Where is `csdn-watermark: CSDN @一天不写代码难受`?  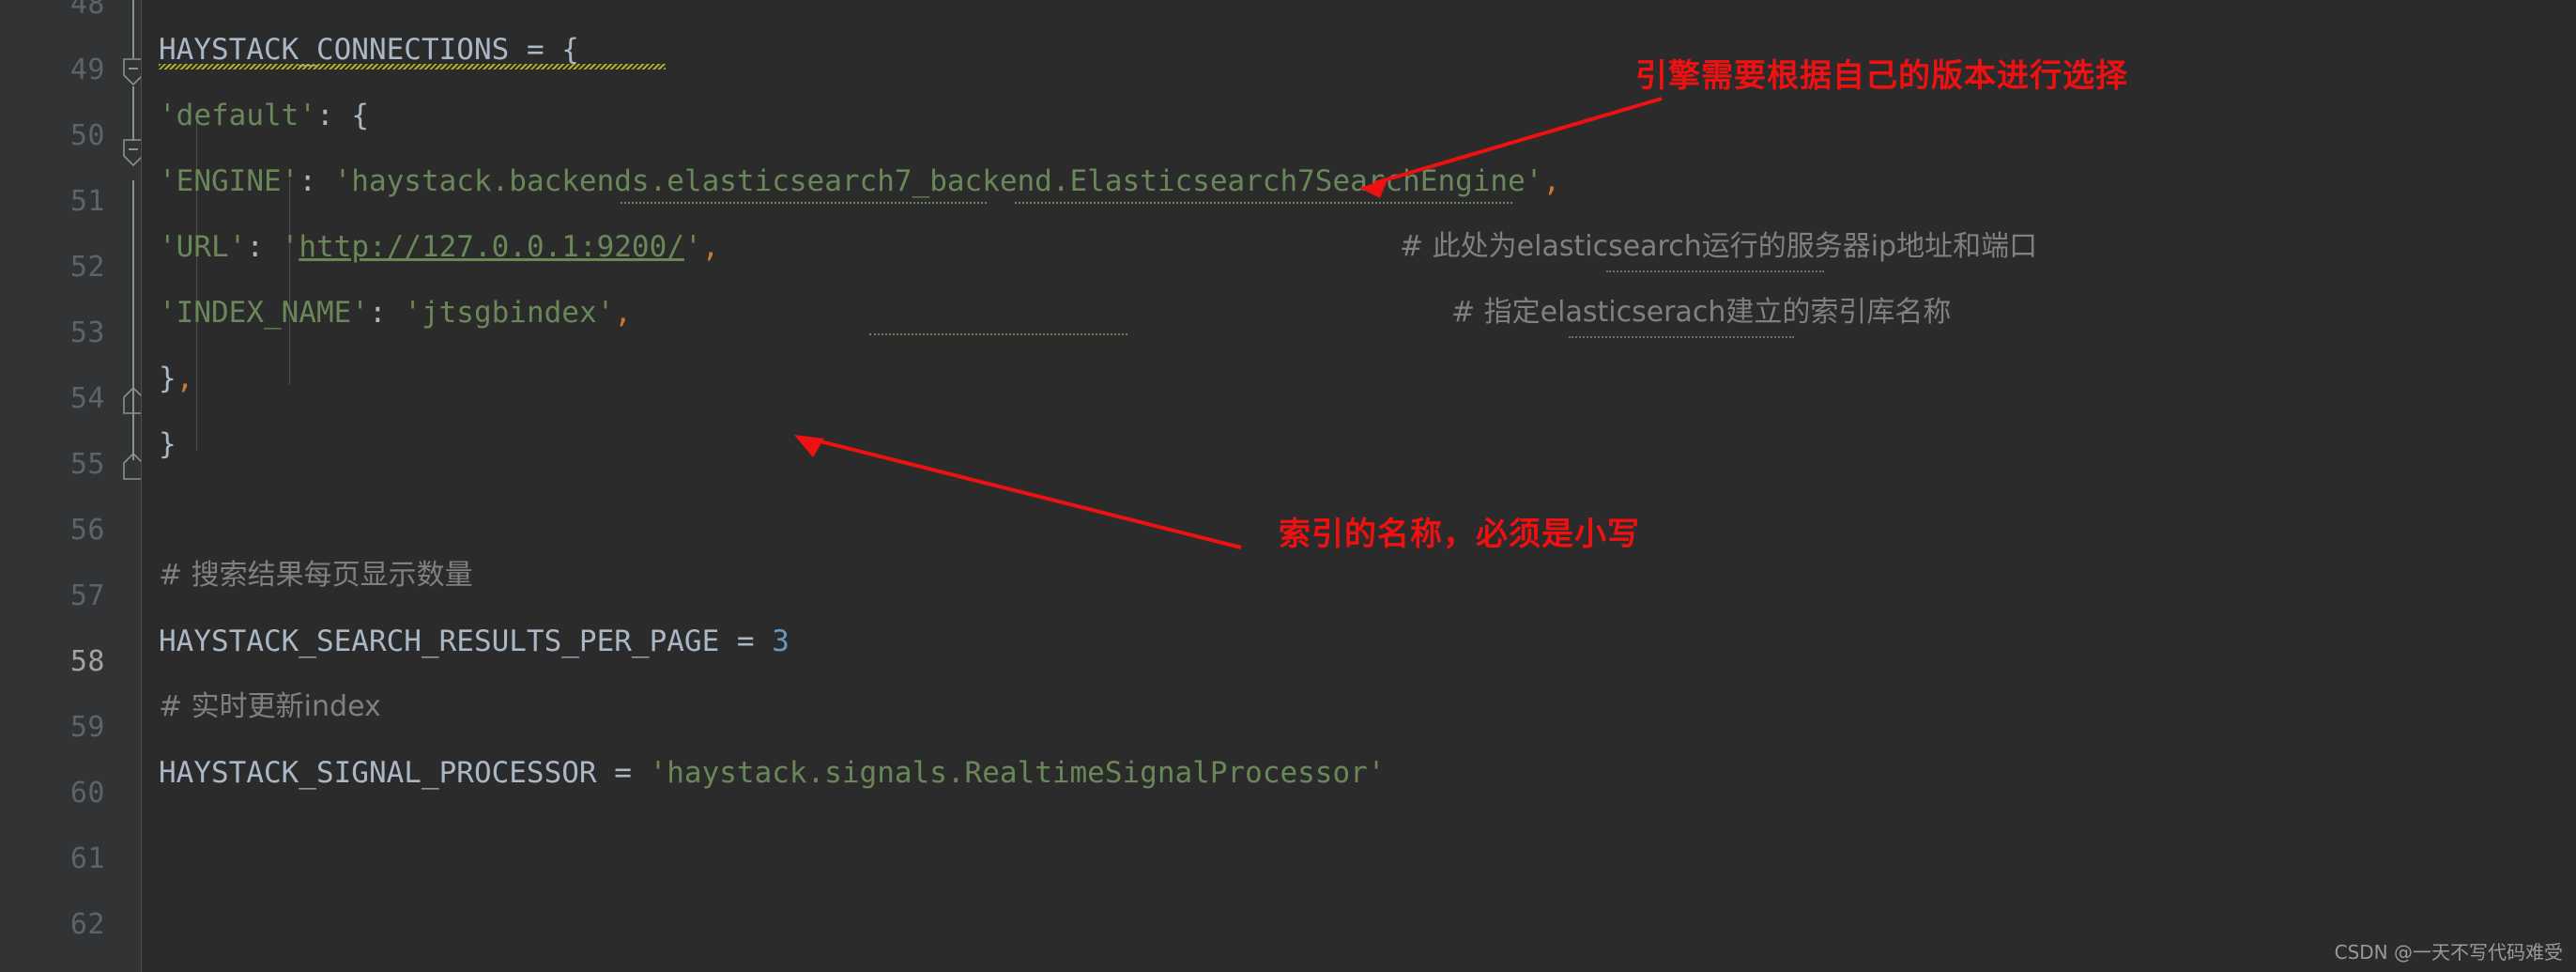
csdn-watermark: CSDN @一天不写代码难受 is located at coordinates (2449, 953).